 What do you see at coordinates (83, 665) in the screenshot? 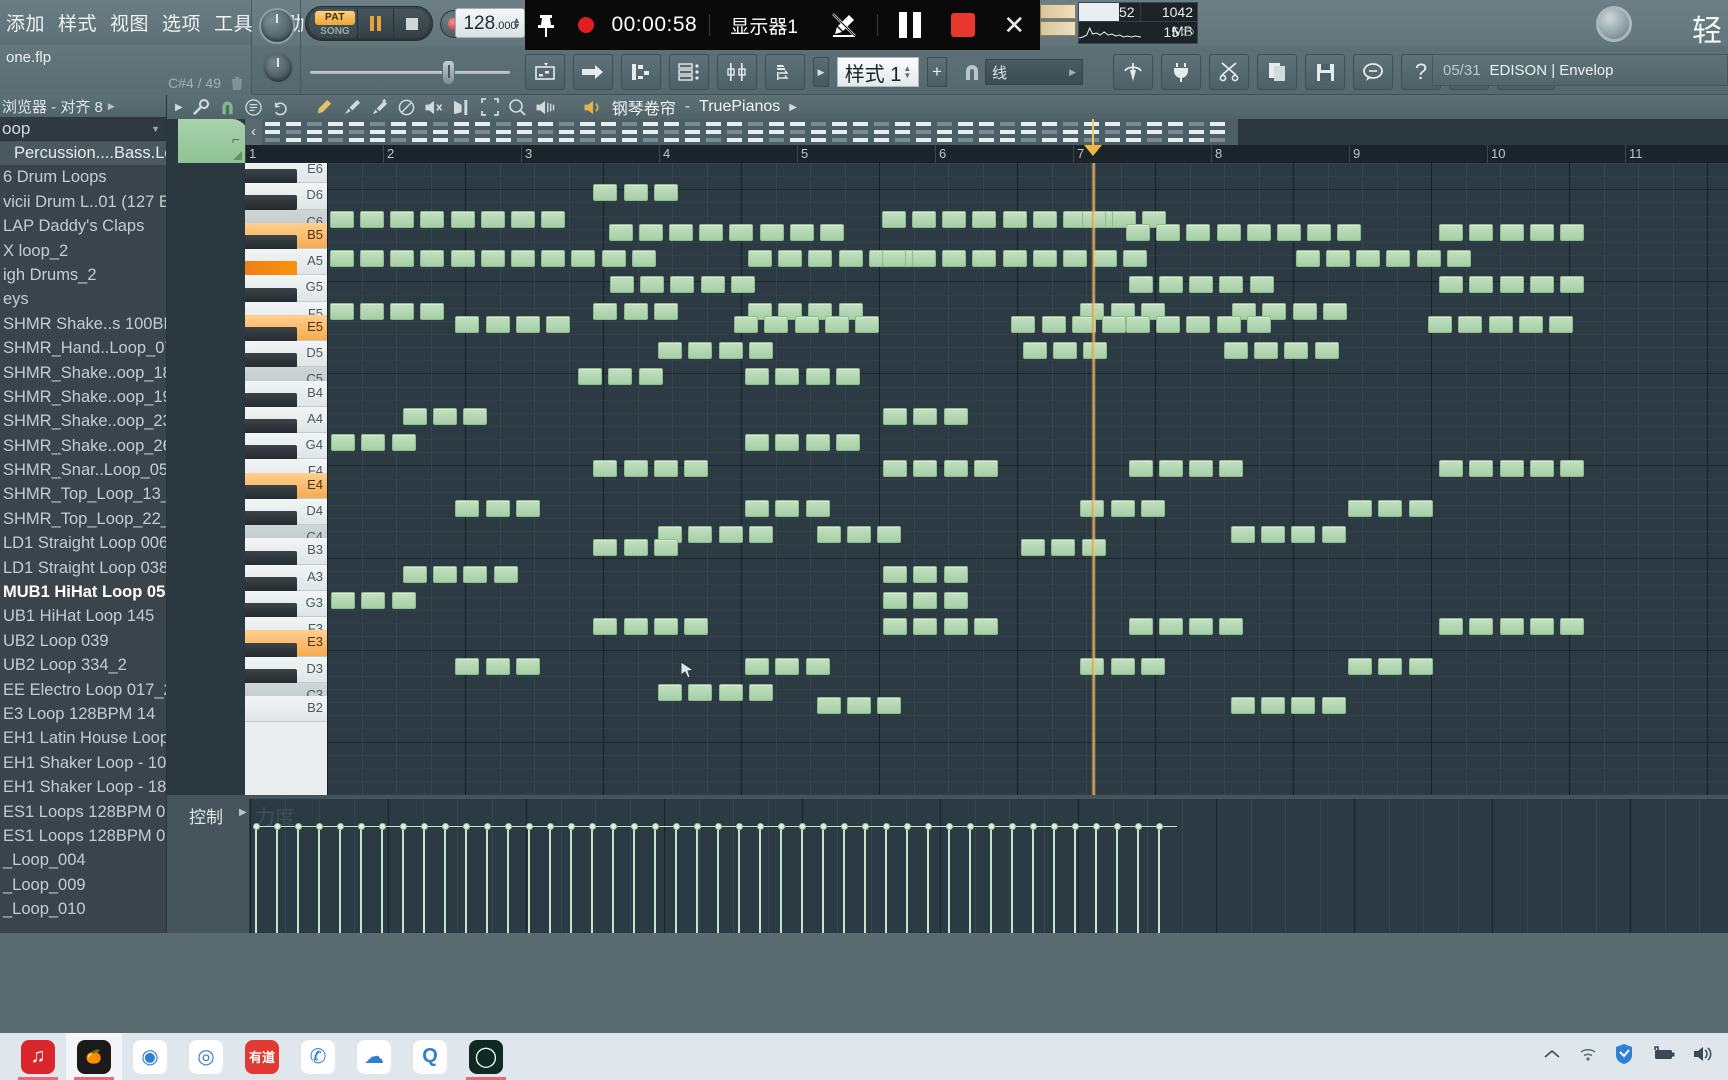
I see `browser-list-item: UB2 Loop 334_2` at bounding box center [83, 665].